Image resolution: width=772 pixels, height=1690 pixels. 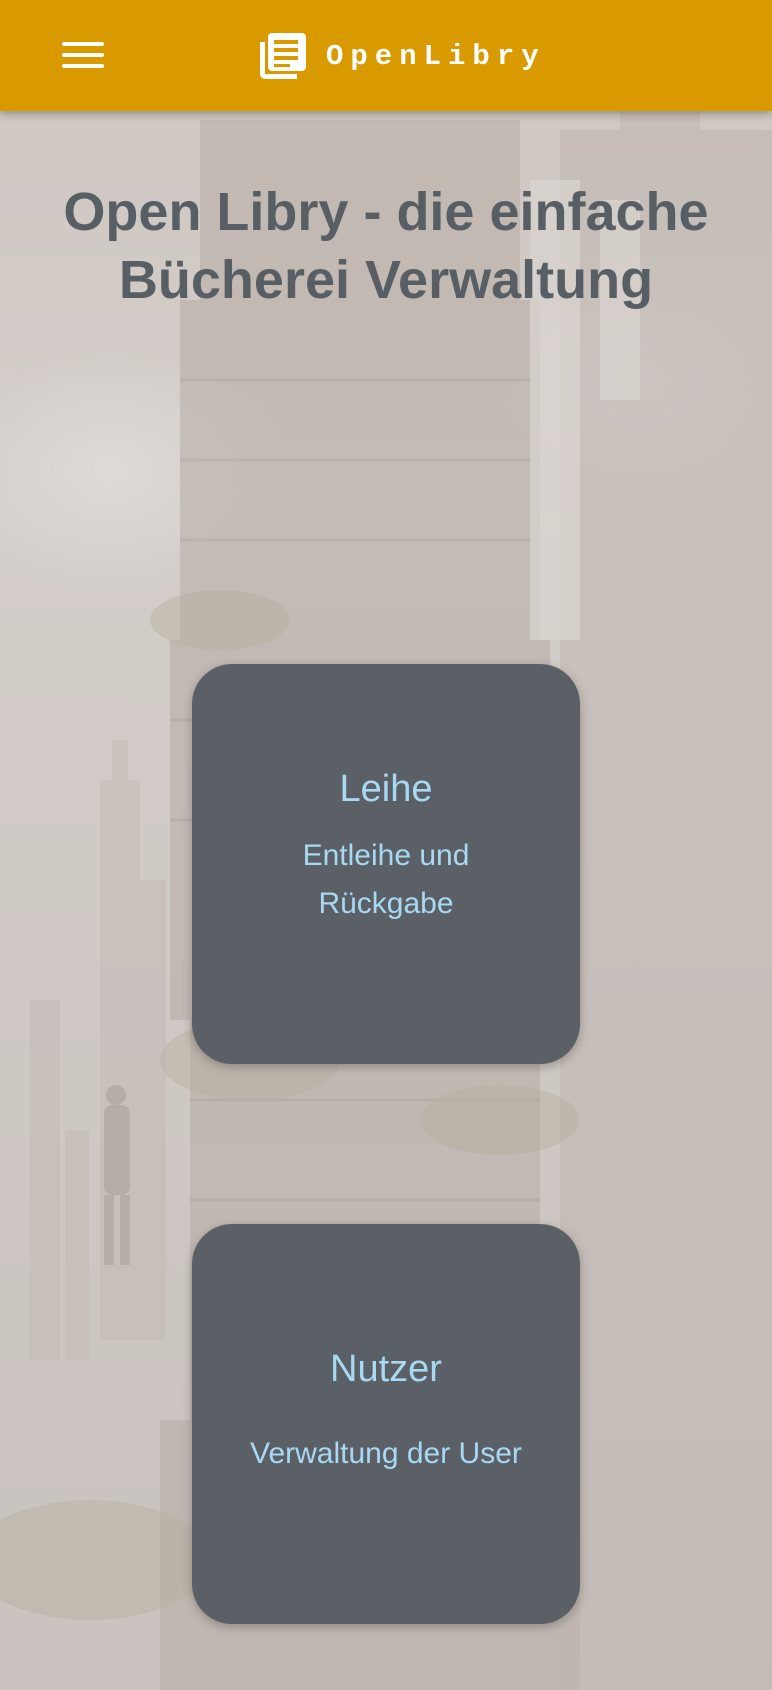 What do you see at coordinates (386, 1369) in the screenshot?
I see `card-title: Nutzer` at bounding box center [386, 1369].